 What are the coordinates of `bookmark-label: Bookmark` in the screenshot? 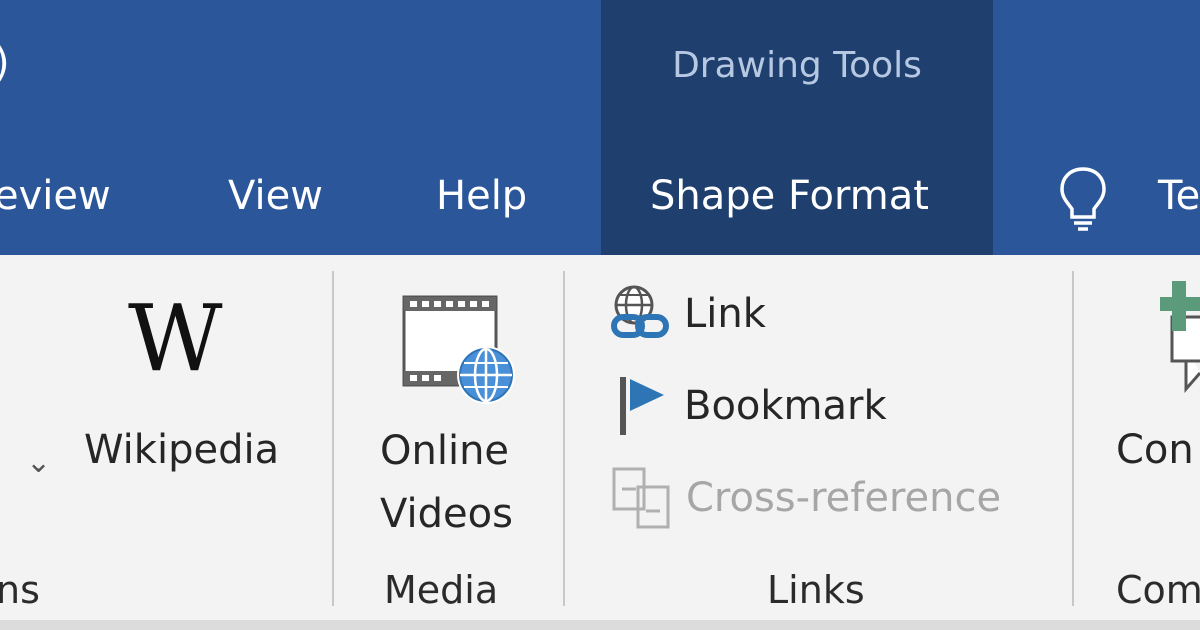 It's located at (785, 406).